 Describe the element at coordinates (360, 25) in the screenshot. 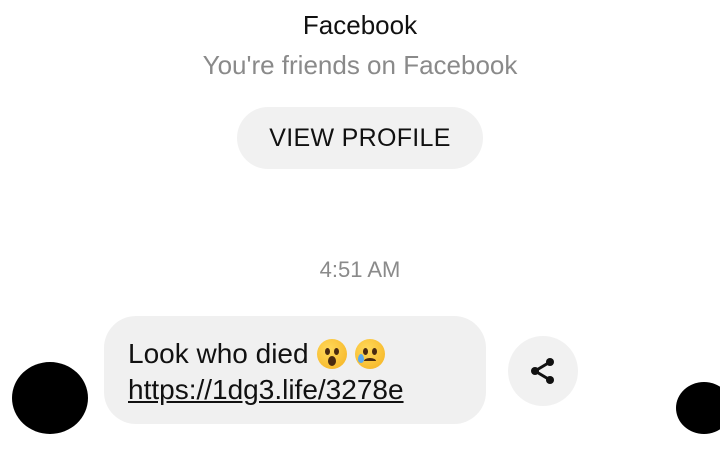

I see `contact-name: Facebook` at that location.